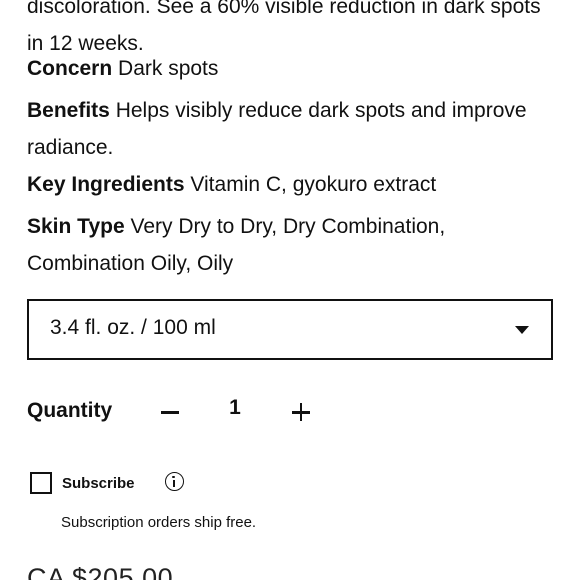  I want to click on spec-benefits-label: Benefits, so click(68, 110).